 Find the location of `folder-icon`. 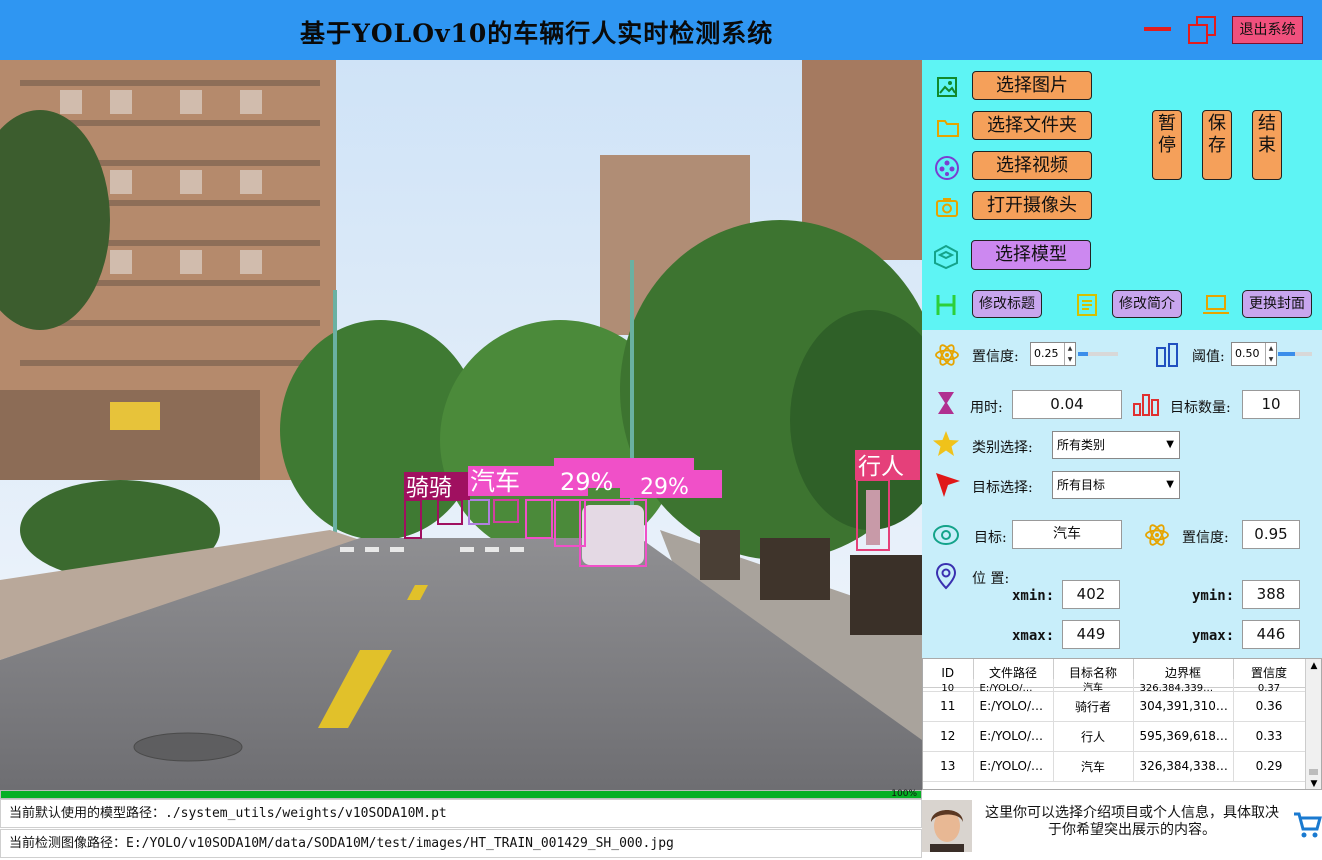

folder-icon is located at coordinates (948, 128).